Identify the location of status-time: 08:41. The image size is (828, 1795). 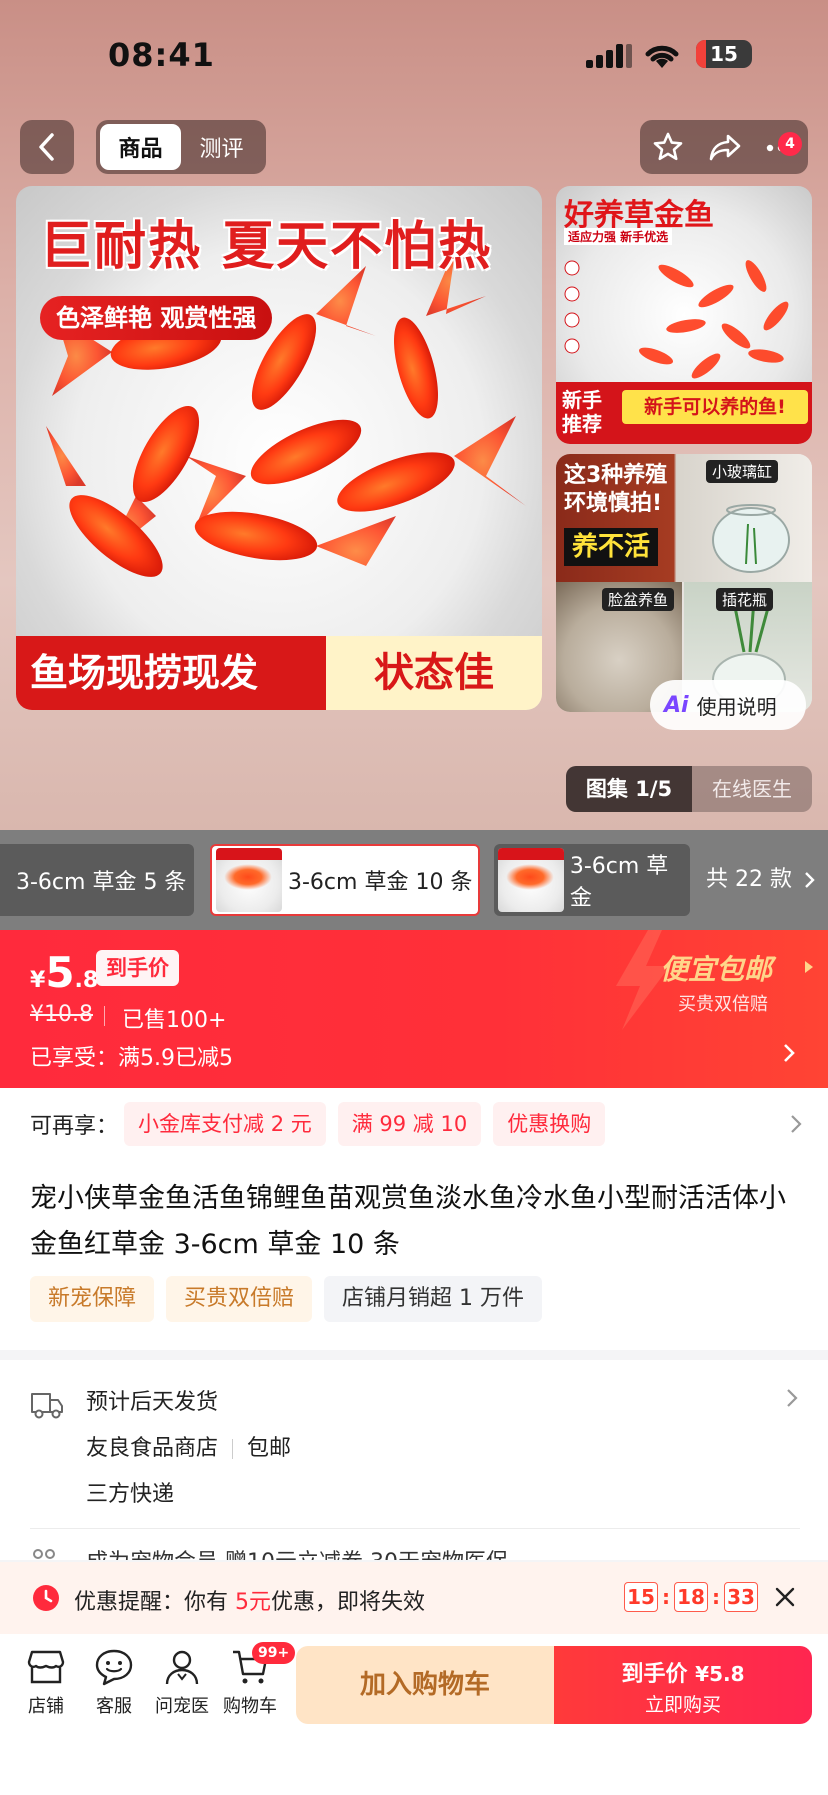
(161, 55).